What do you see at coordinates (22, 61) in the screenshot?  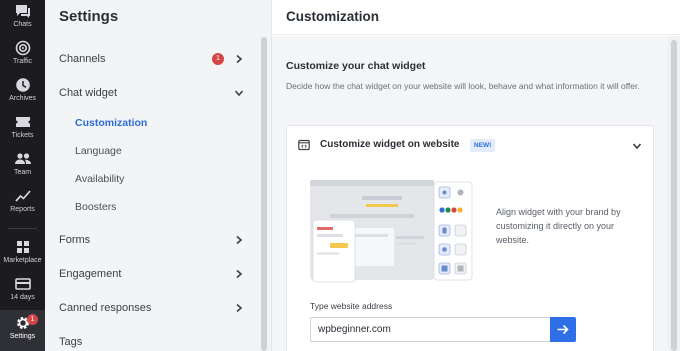 I see `rail-label: Traffic` at bounding box center [22, 61].